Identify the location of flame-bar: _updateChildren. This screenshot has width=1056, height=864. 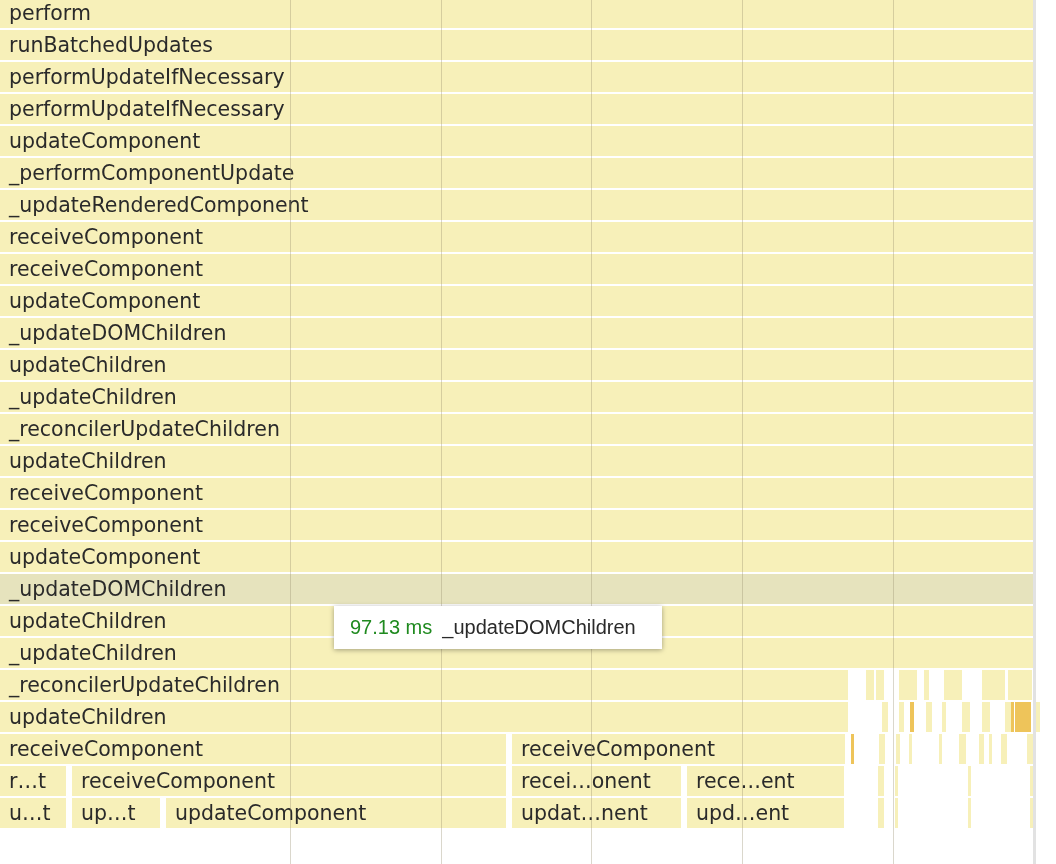
(516, 397).